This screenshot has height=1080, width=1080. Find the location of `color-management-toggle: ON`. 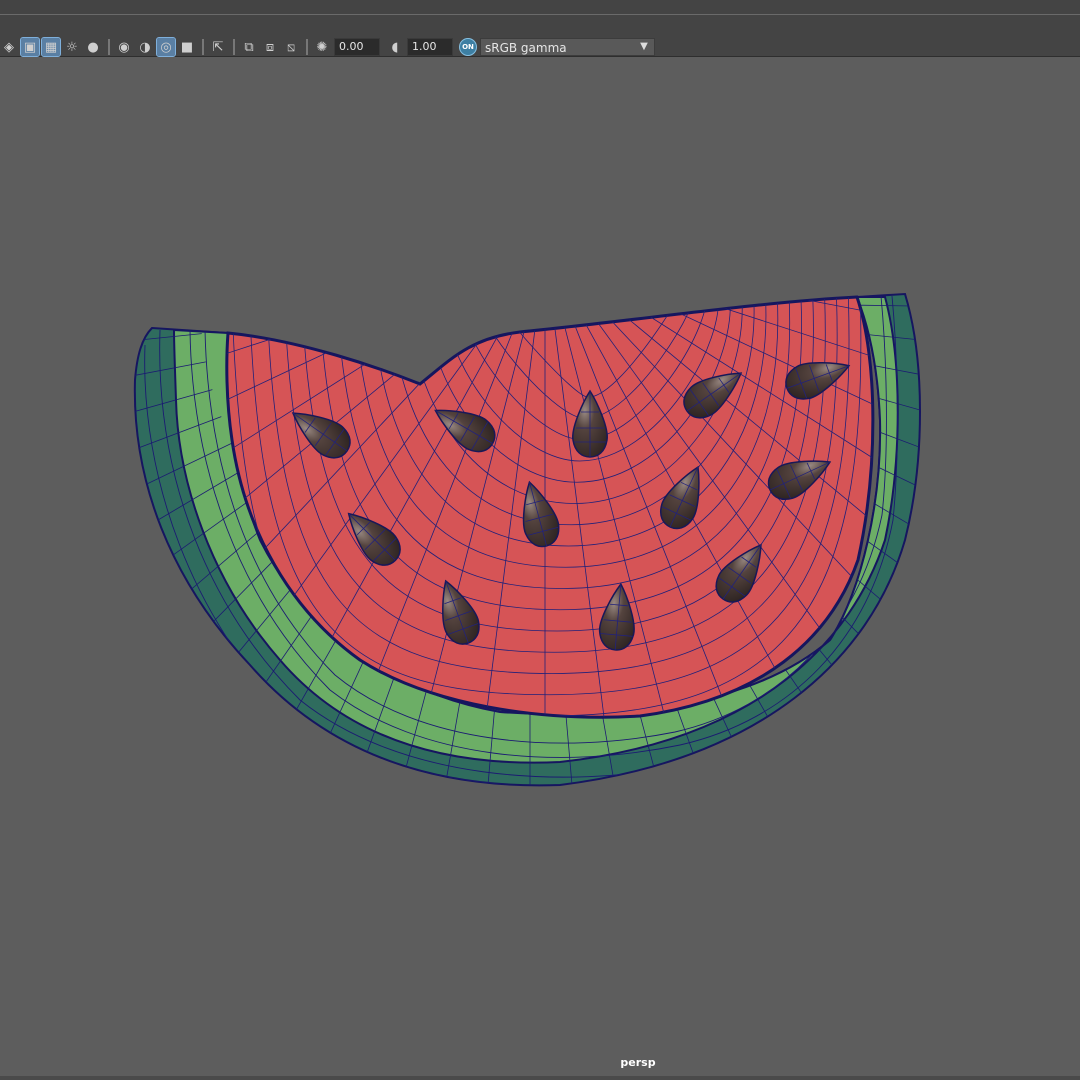

color-management-toggle: ON is located at coordinates (468, 47).